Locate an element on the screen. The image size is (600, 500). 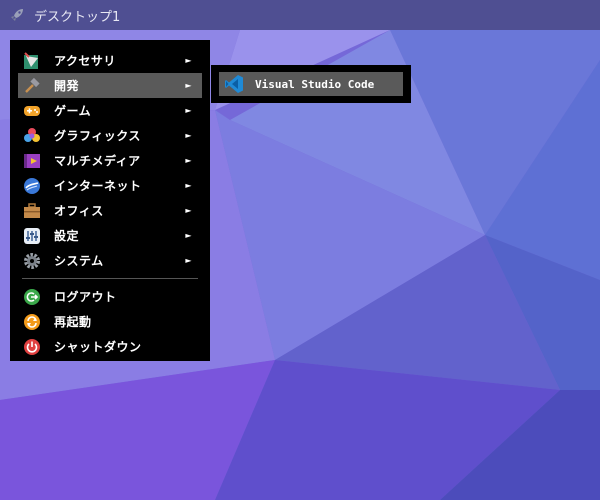
menu-item-label: マルチメディア is located at coordinates (97, 161).